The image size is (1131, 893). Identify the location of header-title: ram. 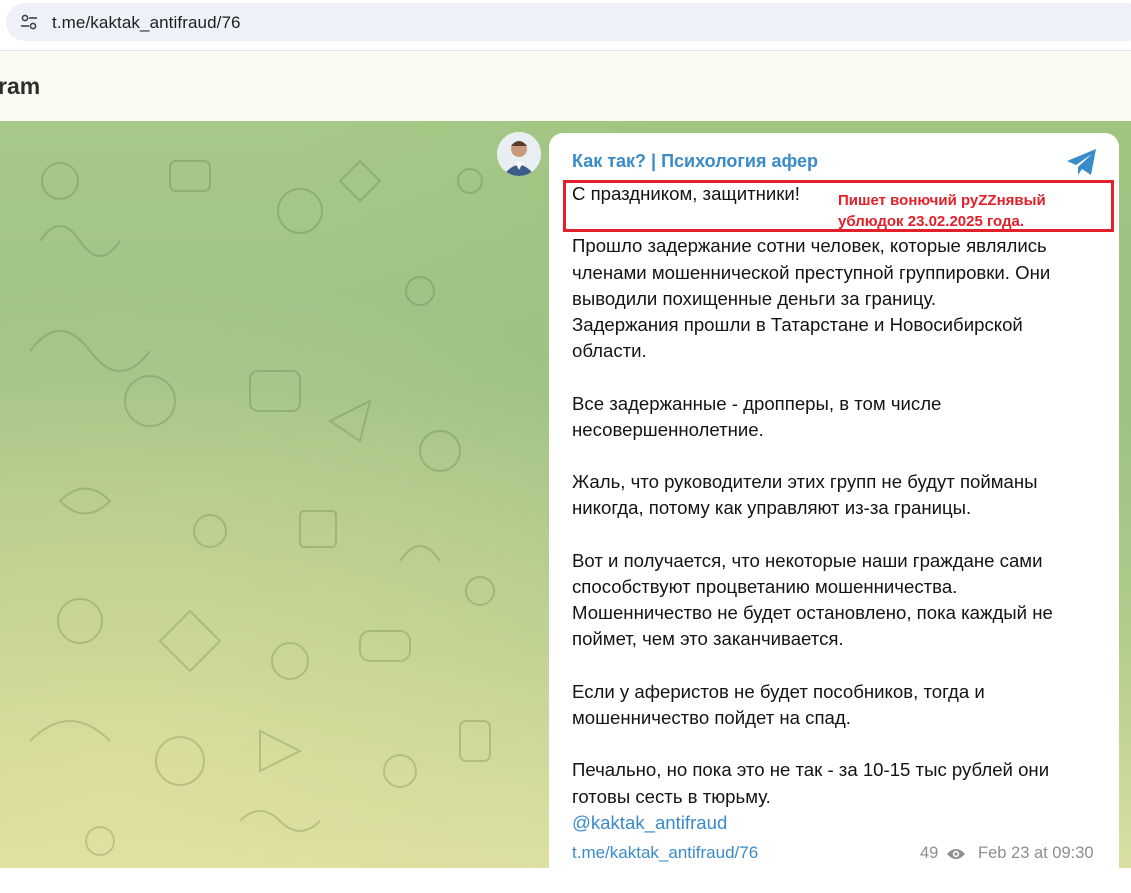
(20, 86).